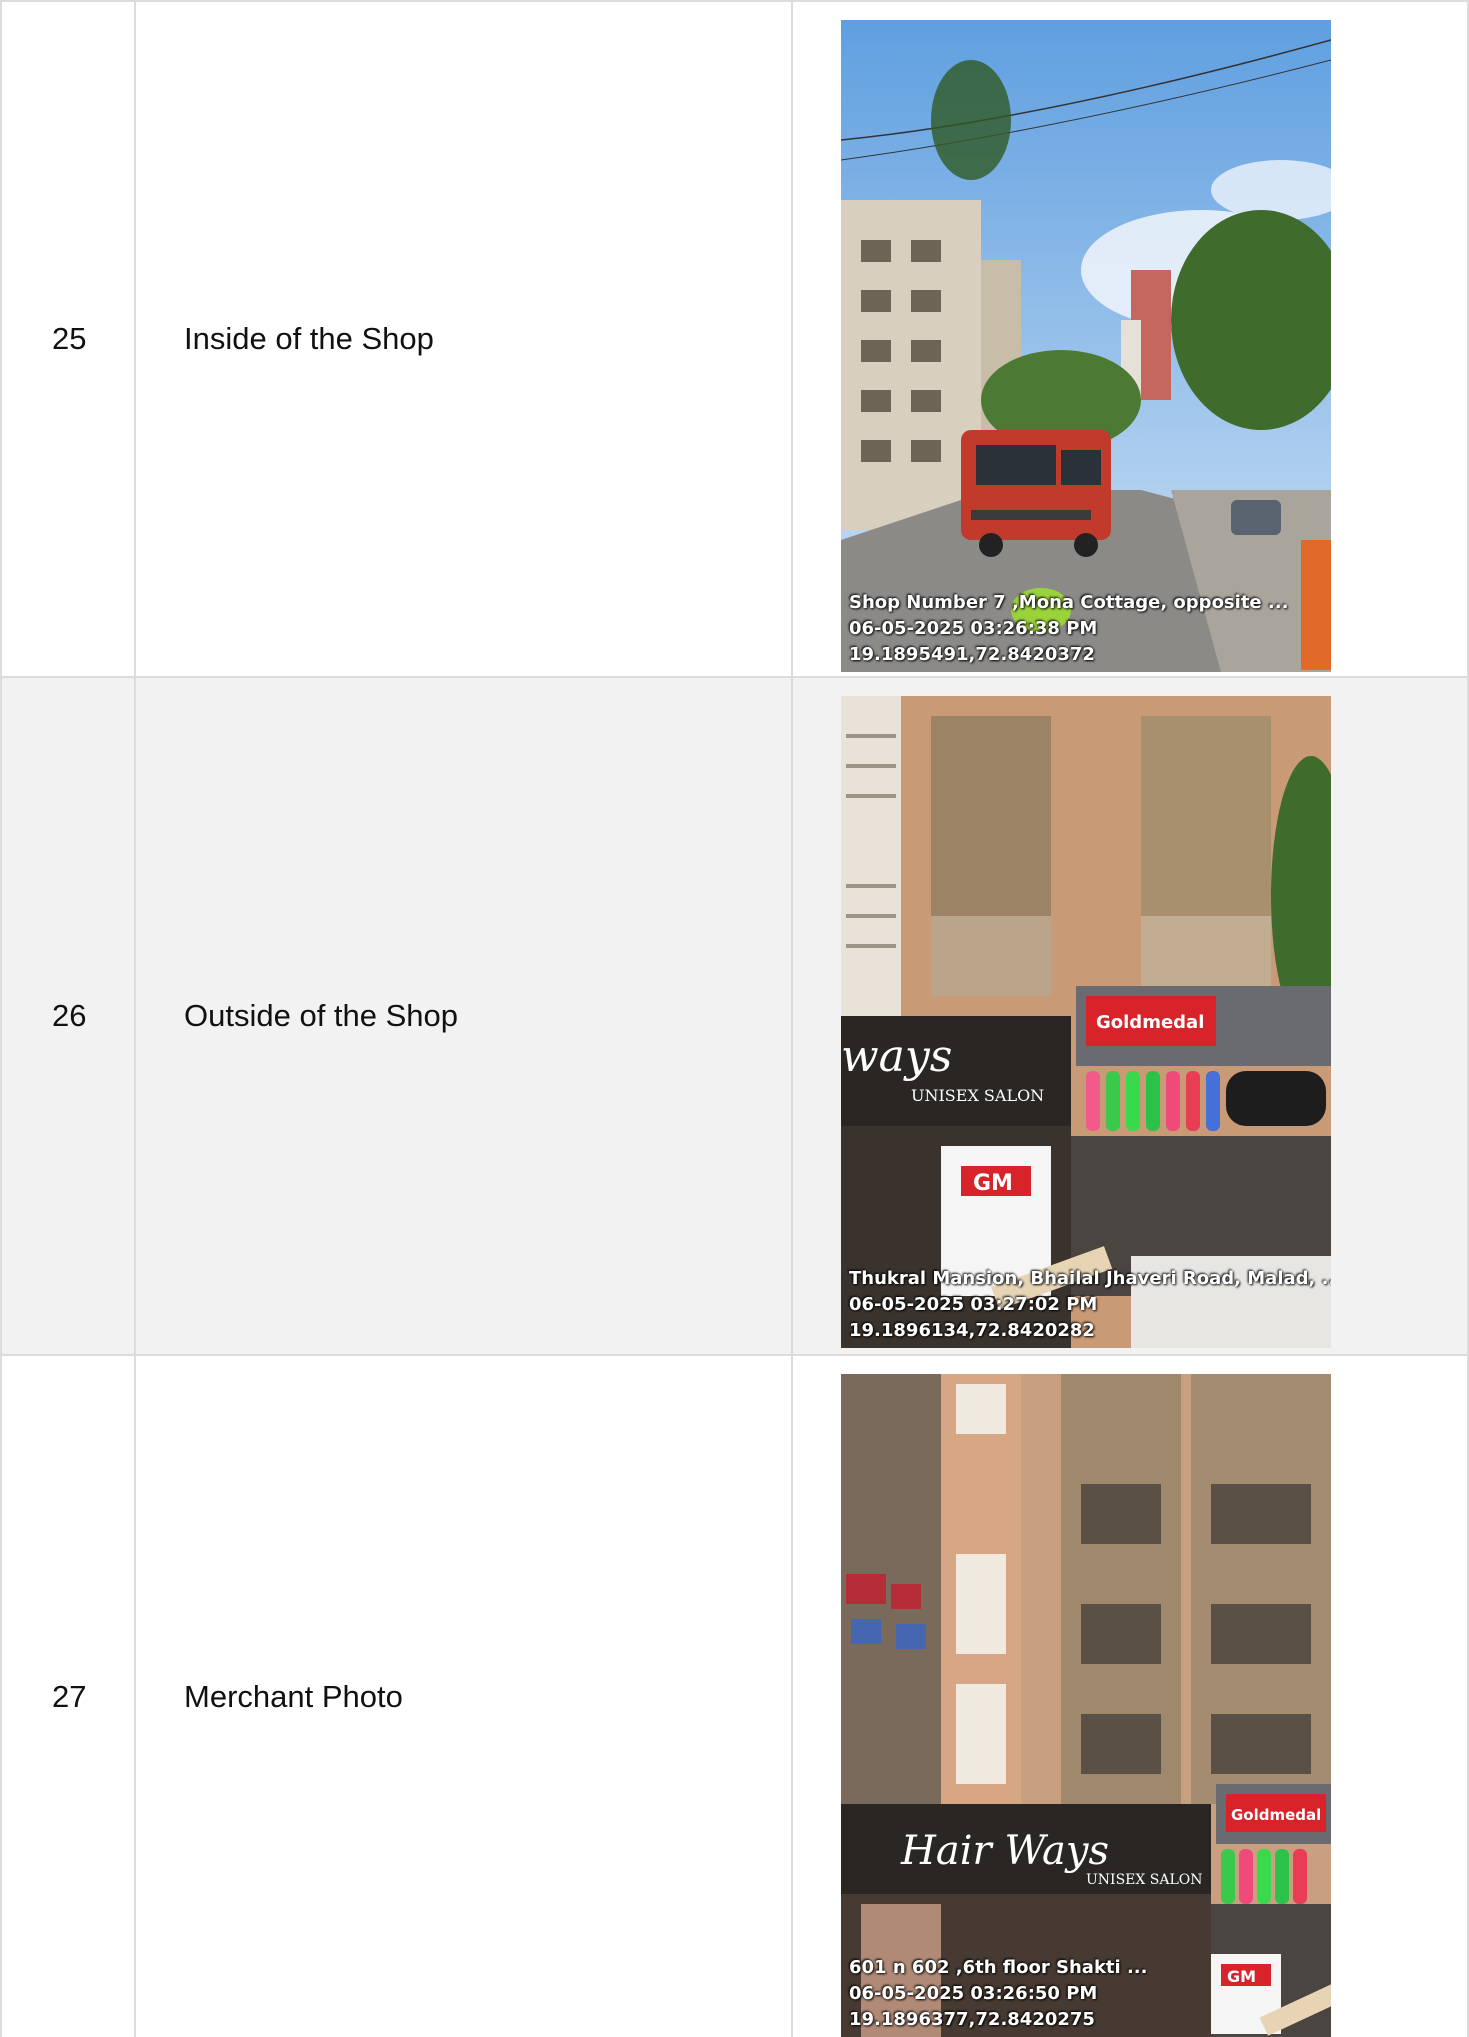 This screenshot has width=1469, height=2037. I want to click on stamp-datetime: 06-05-2025 03:26:50 PM, so click(973, 1993).